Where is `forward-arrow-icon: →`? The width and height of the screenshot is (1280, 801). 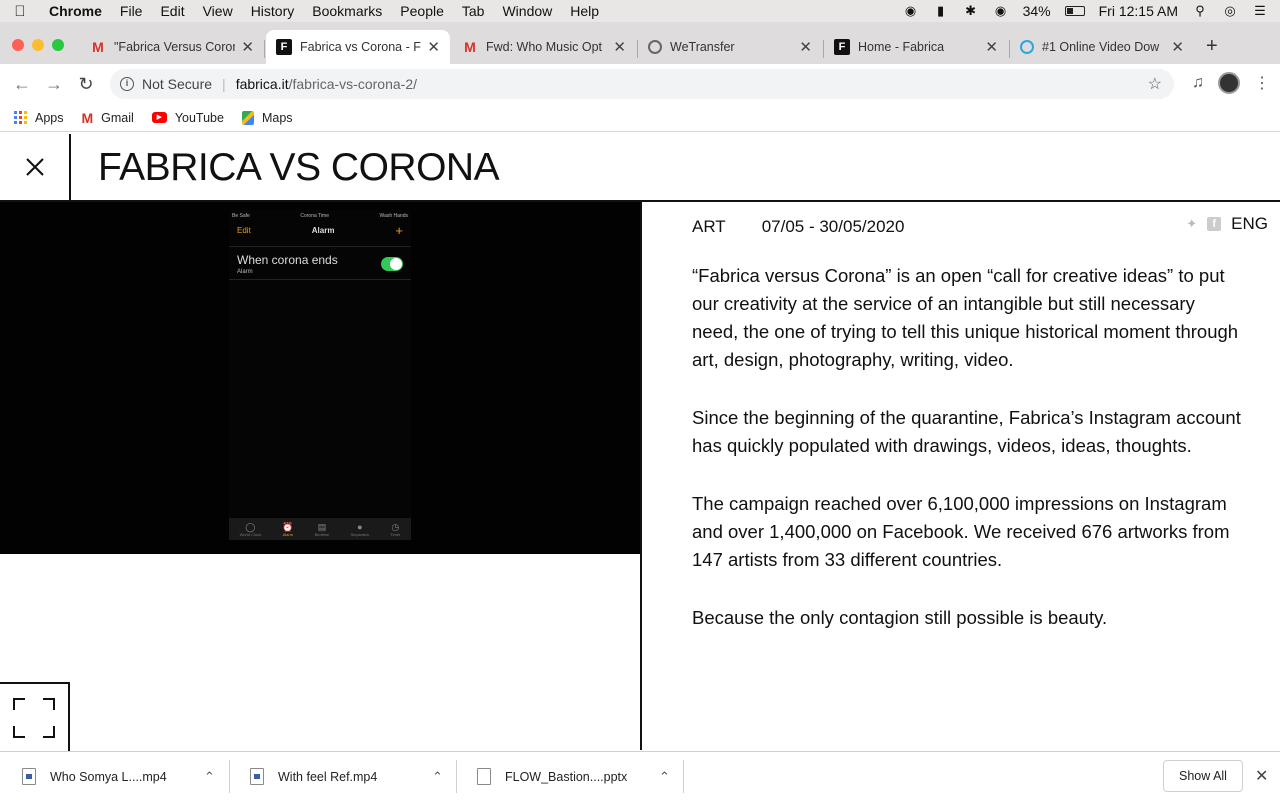
forward-arrow-icon: → is located at coordinates (54, 84).